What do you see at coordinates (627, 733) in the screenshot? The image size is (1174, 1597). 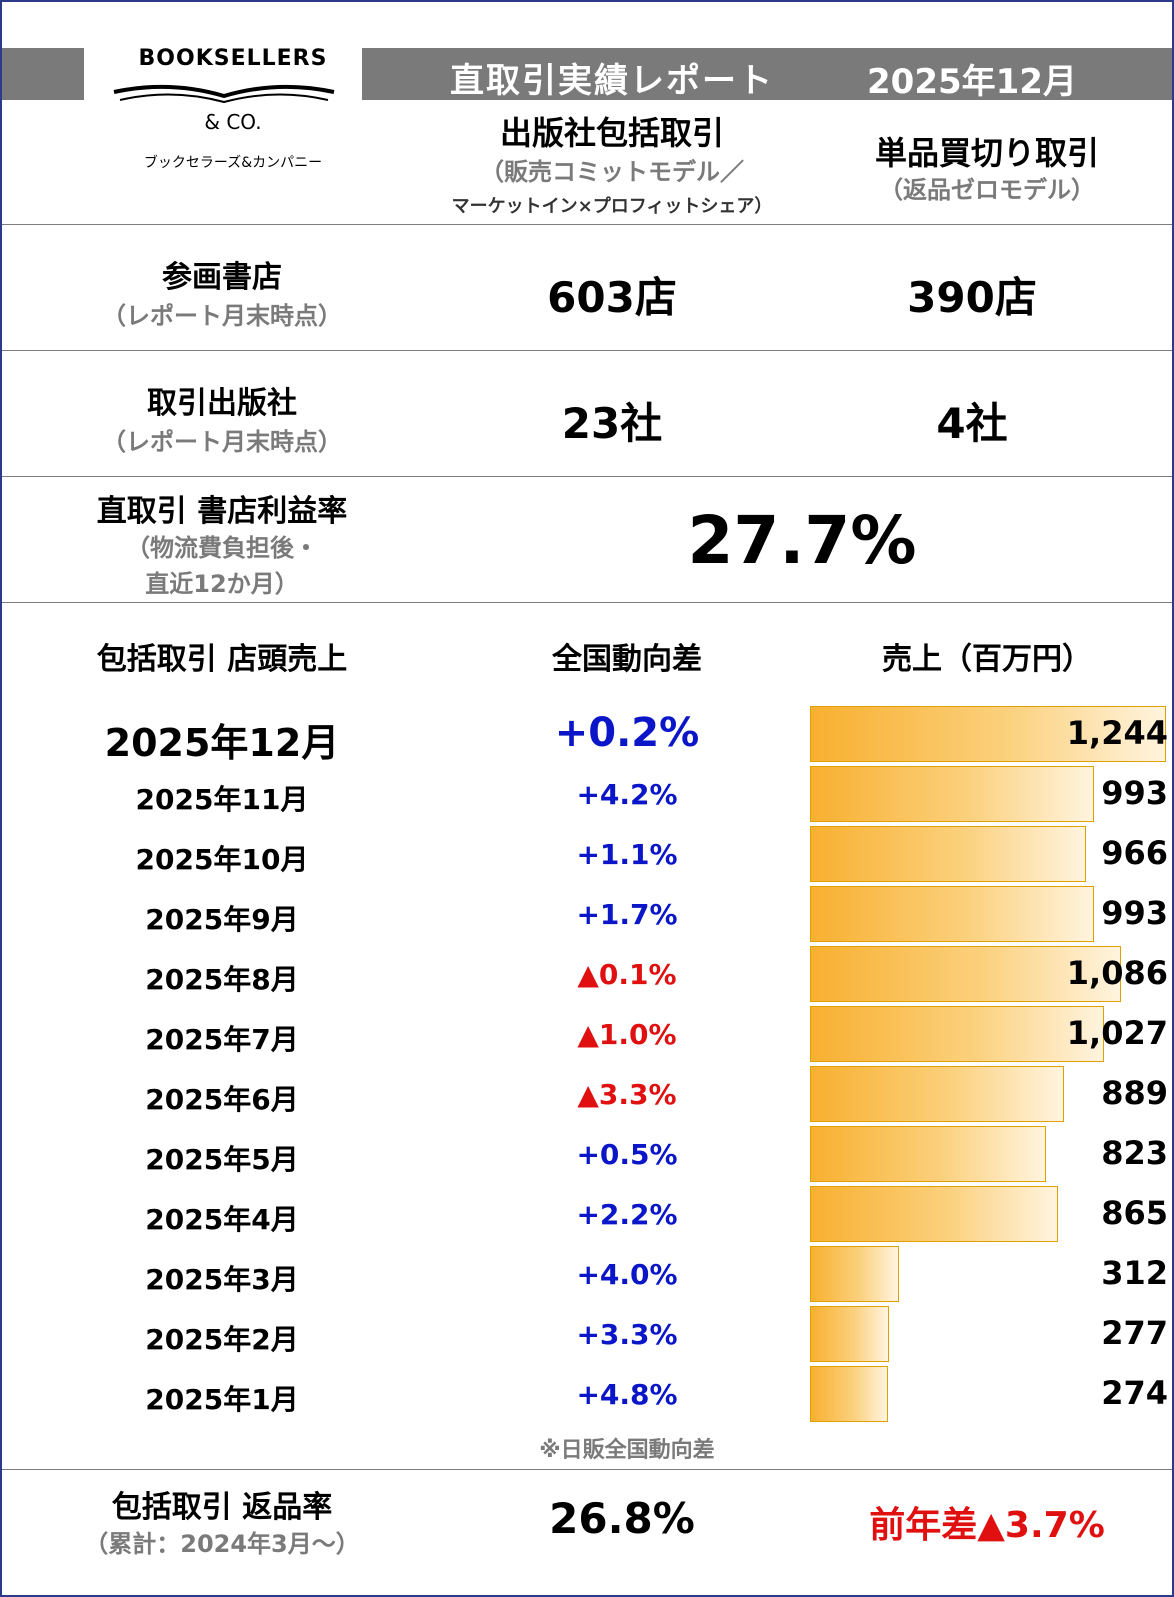 I see `diff-label: +0.2%` at bounding box center [627, 733].